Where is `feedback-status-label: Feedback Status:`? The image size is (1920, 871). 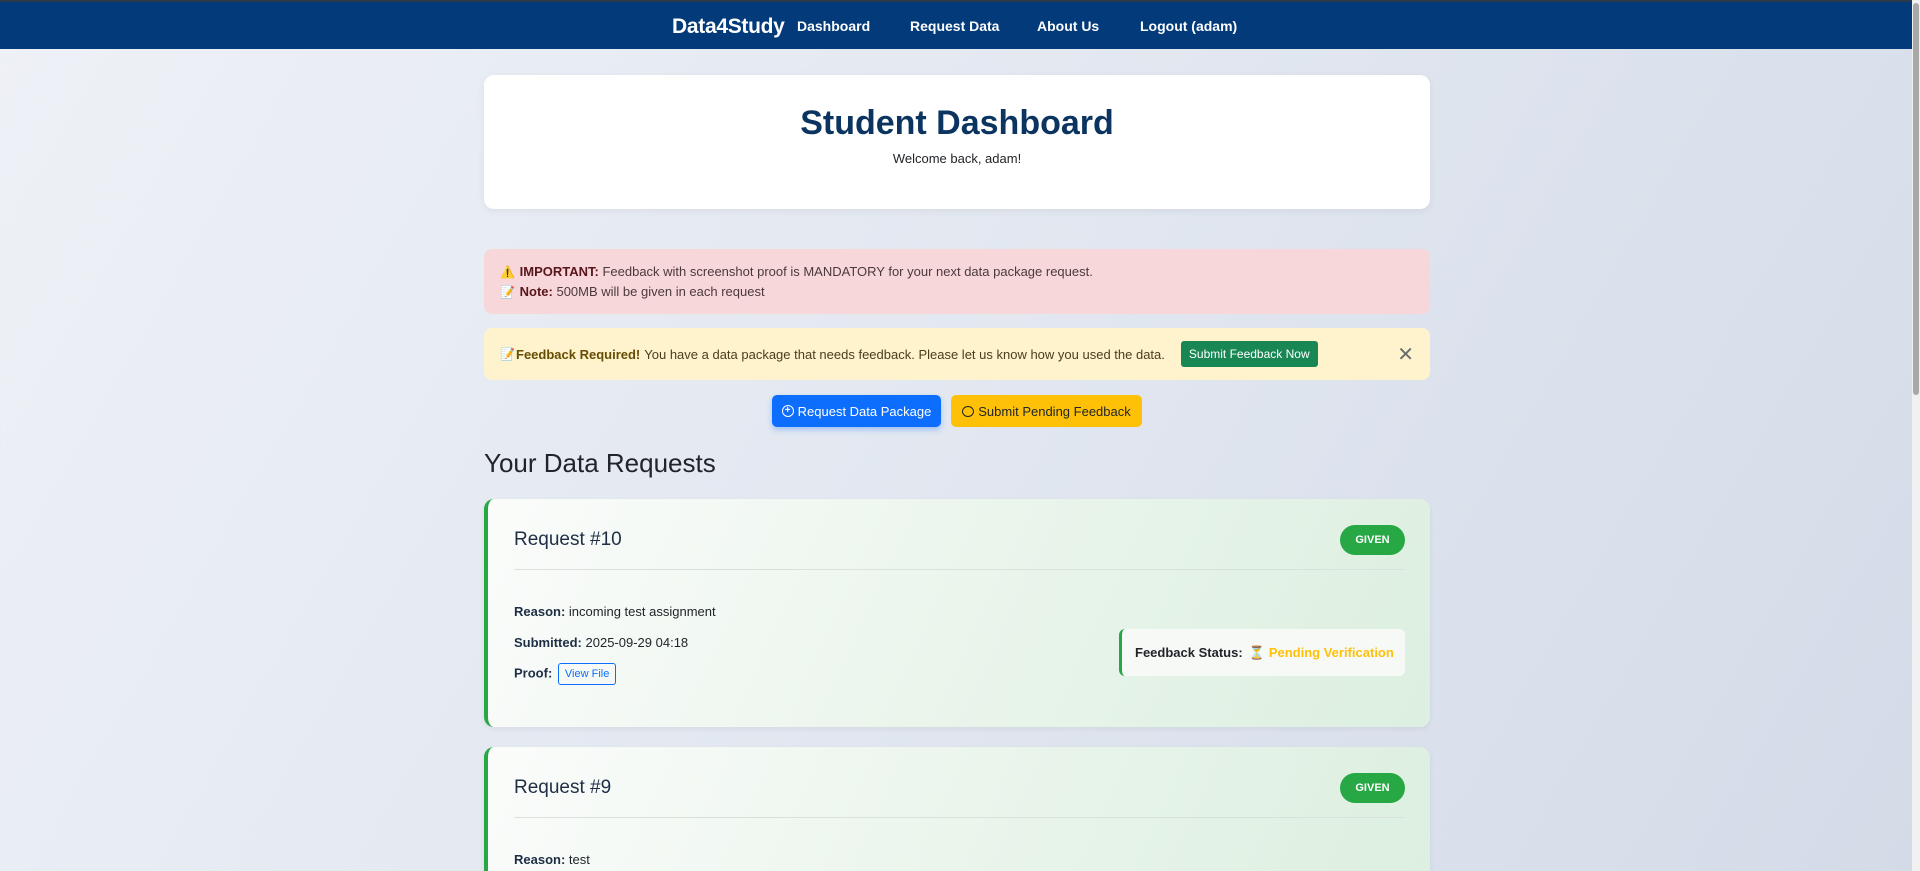
feedback-status-label: Feedback Status: is located at coordinates (1189, 652).